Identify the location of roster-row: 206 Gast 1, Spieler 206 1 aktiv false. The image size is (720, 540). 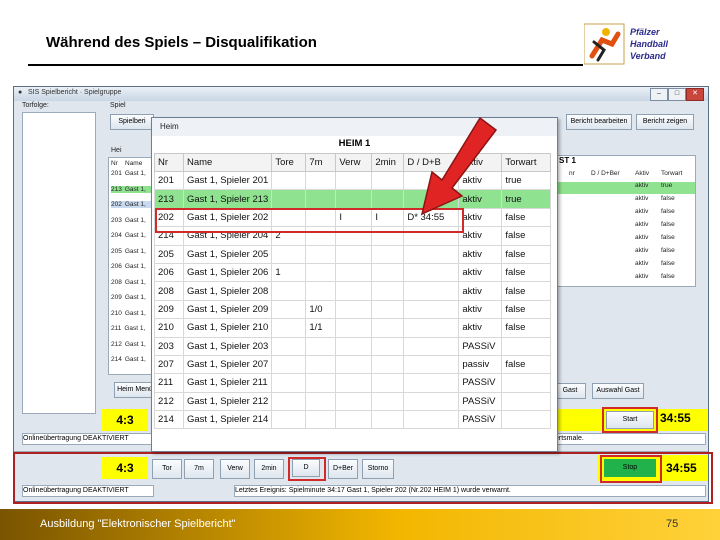
(353, 272).